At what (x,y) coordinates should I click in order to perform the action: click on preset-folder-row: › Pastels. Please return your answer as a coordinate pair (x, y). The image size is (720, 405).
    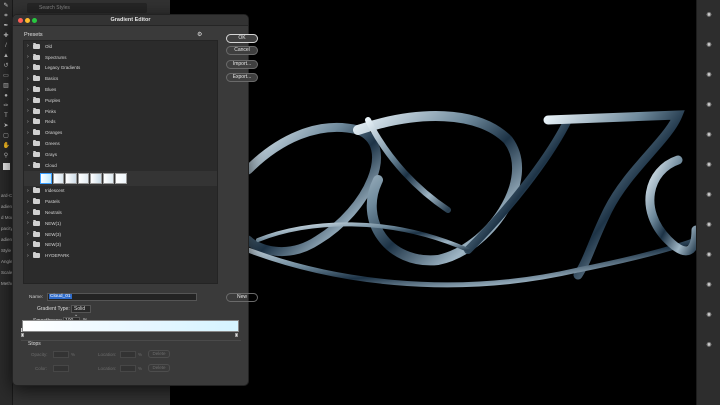
    Looking at the image, I should click on (120, 201).